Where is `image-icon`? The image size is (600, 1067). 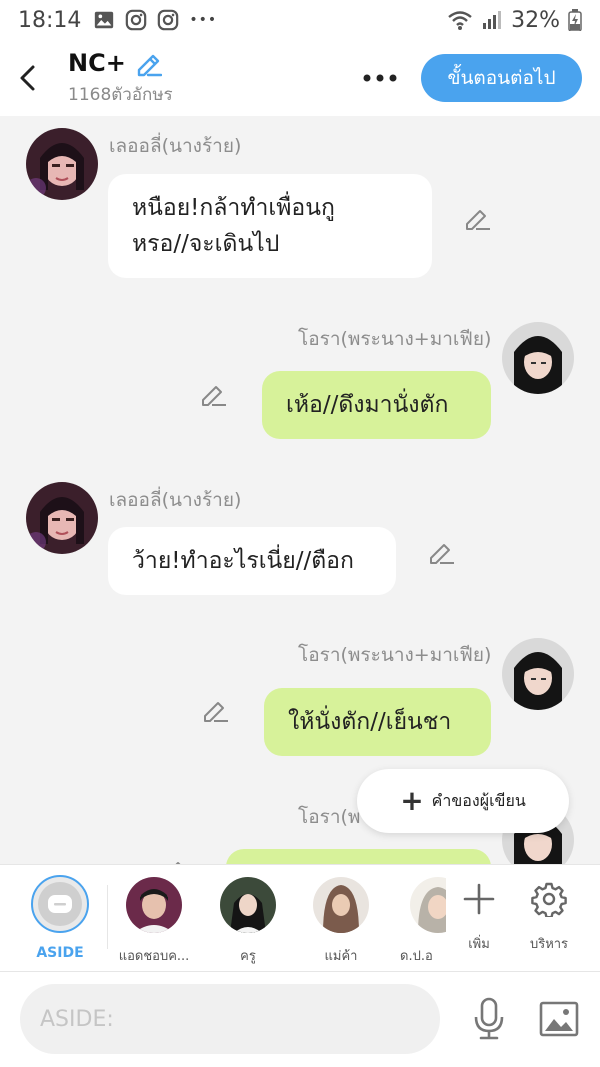 image-icon is located at coordinates (559, 1019).